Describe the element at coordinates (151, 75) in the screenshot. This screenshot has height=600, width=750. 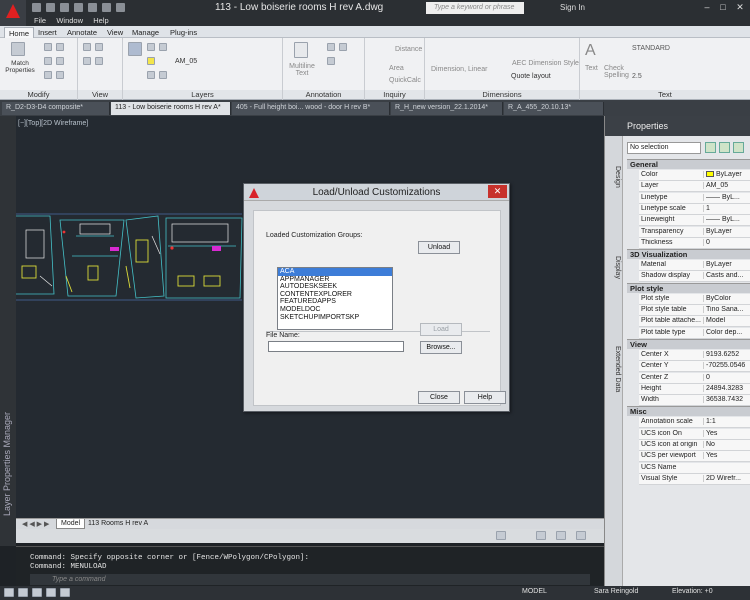
I see `layer-freeze-icon` at that location.